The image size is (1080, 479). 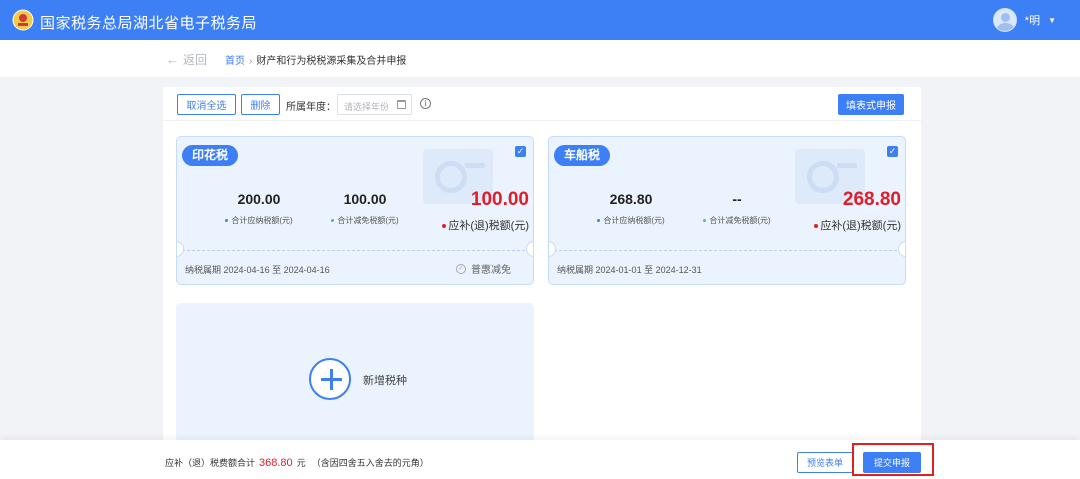 What do you see at coordinates (210, 463) in the screenshot?
I see `total-label: 应补（退）税费额合计` at bounding box center [210, 463].